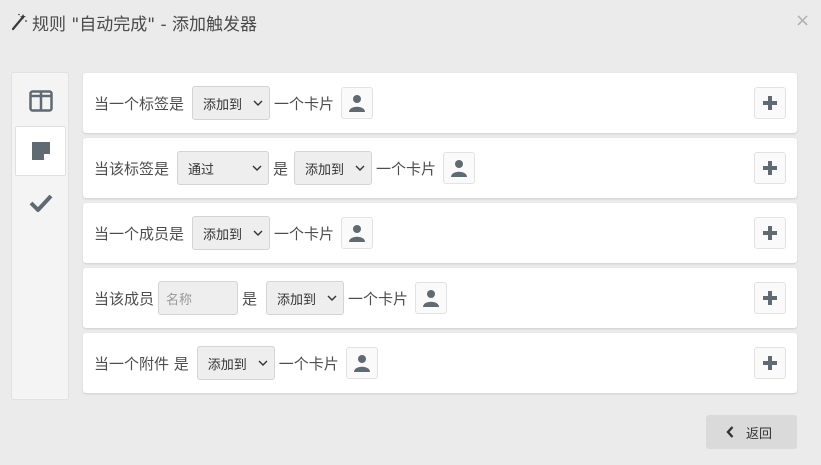  What do you see at coordinates (198, 298) in the screenshot?
I see `member-name-input: 名称` at bounding box center [198, 298].